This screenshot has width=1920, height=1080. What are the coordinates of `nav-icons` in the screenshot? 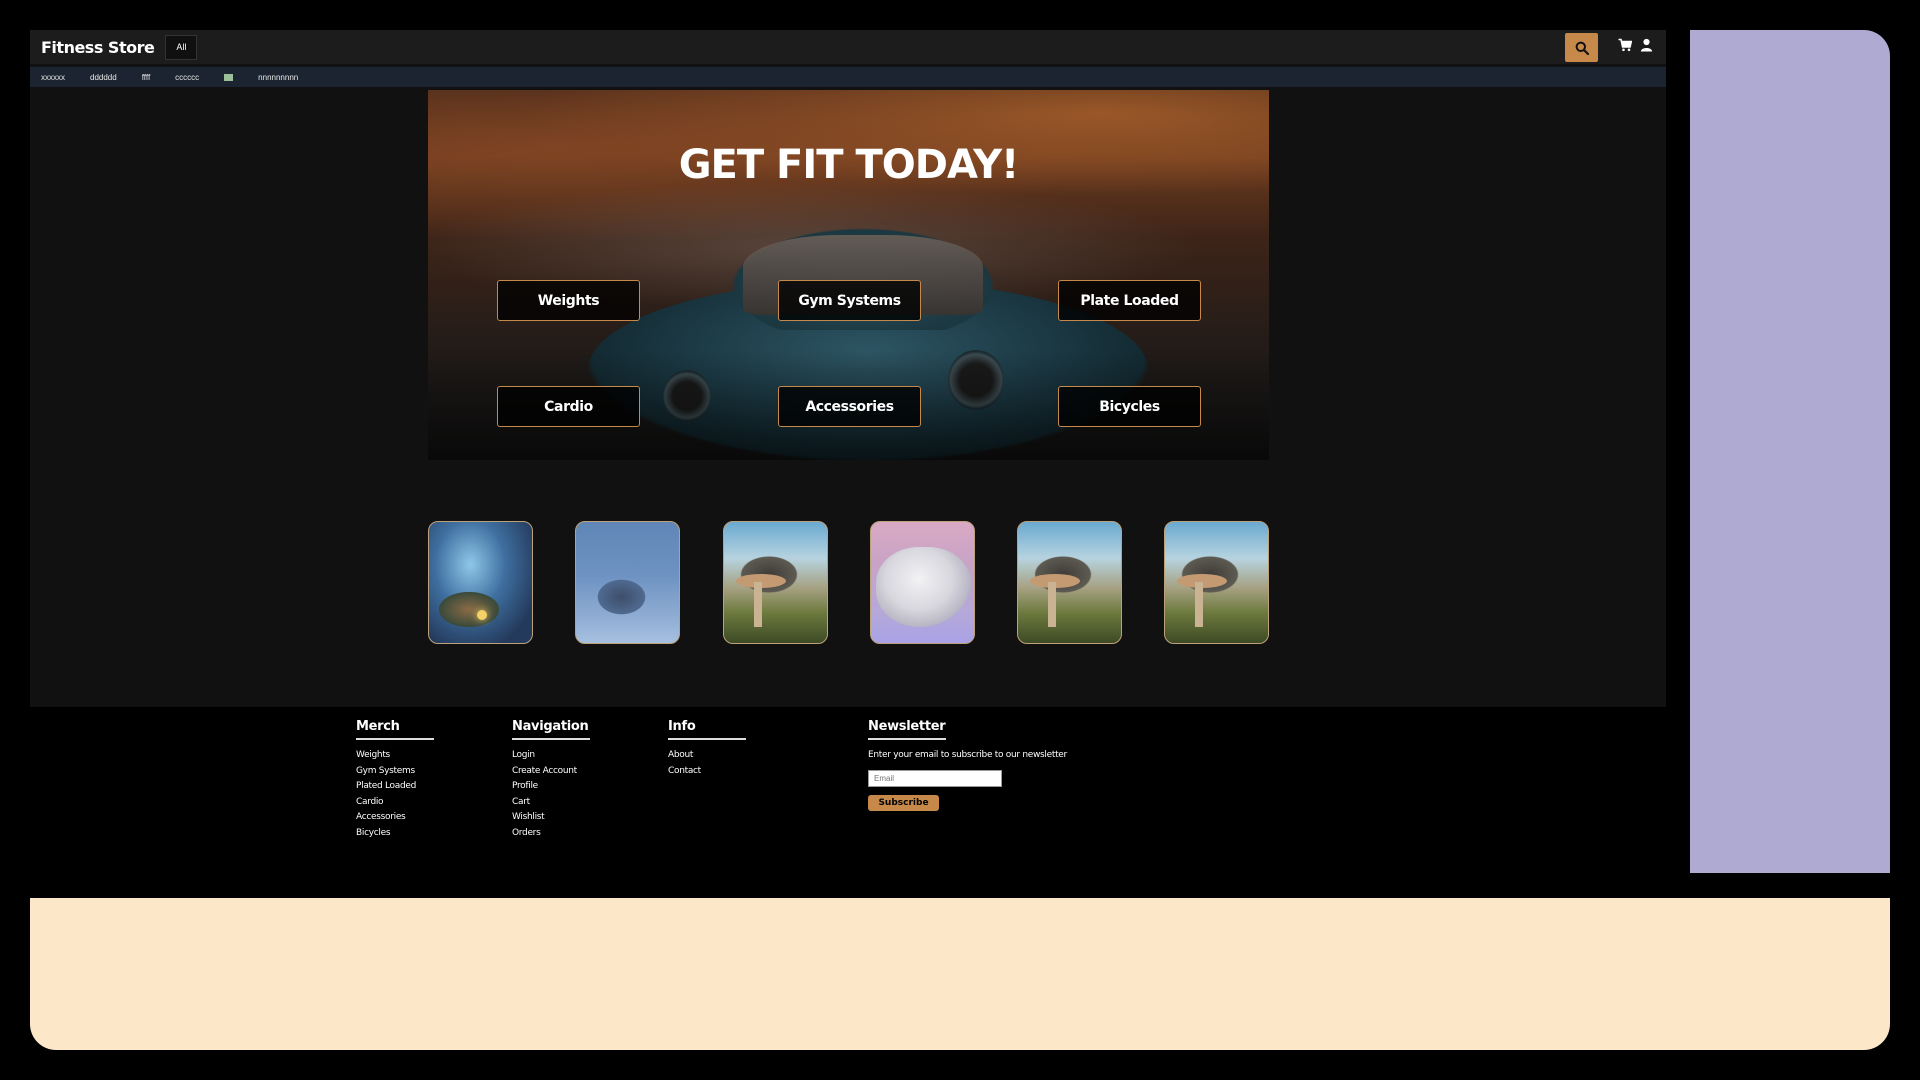 It's located at (1635, 47).